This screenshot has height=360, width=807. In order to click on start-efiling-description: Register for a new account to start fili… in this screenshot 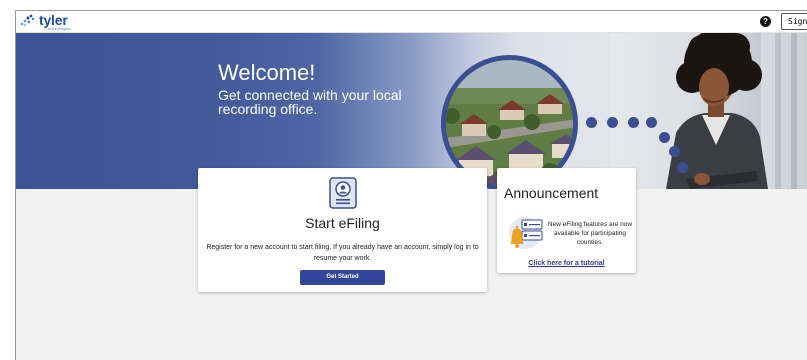, I will do `click(342, 253)`.